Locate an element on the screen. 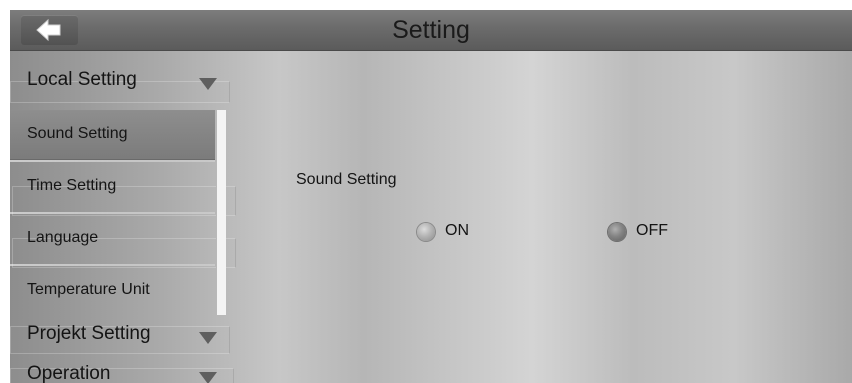 Image resolution: width=852 pixels, height=383 pixels. section-local-setting: Local Setting is located at coordinates (119, 80).